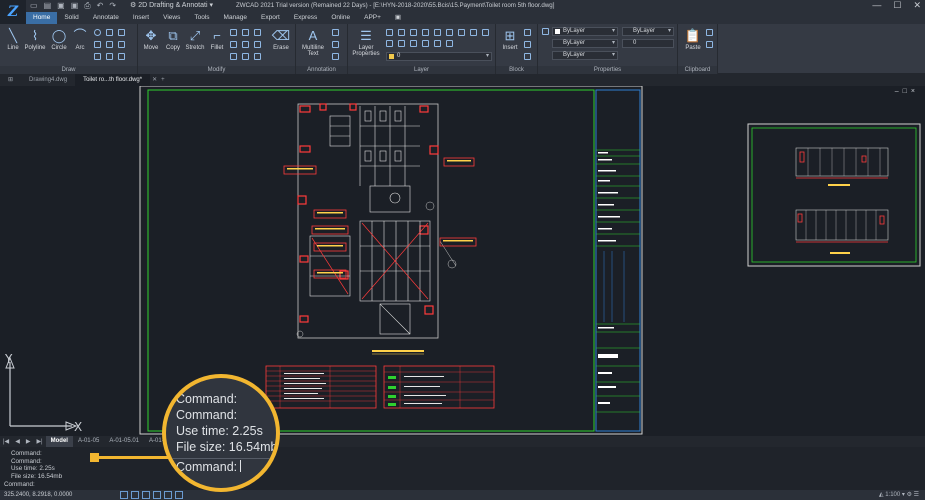 This screenshot has height=500, width=925. Describe the element at coordinates (899, 495) in the screenshot. I see `annotation-scale: ◭ 1:100 ▾ ⚙ ☰` at that location.